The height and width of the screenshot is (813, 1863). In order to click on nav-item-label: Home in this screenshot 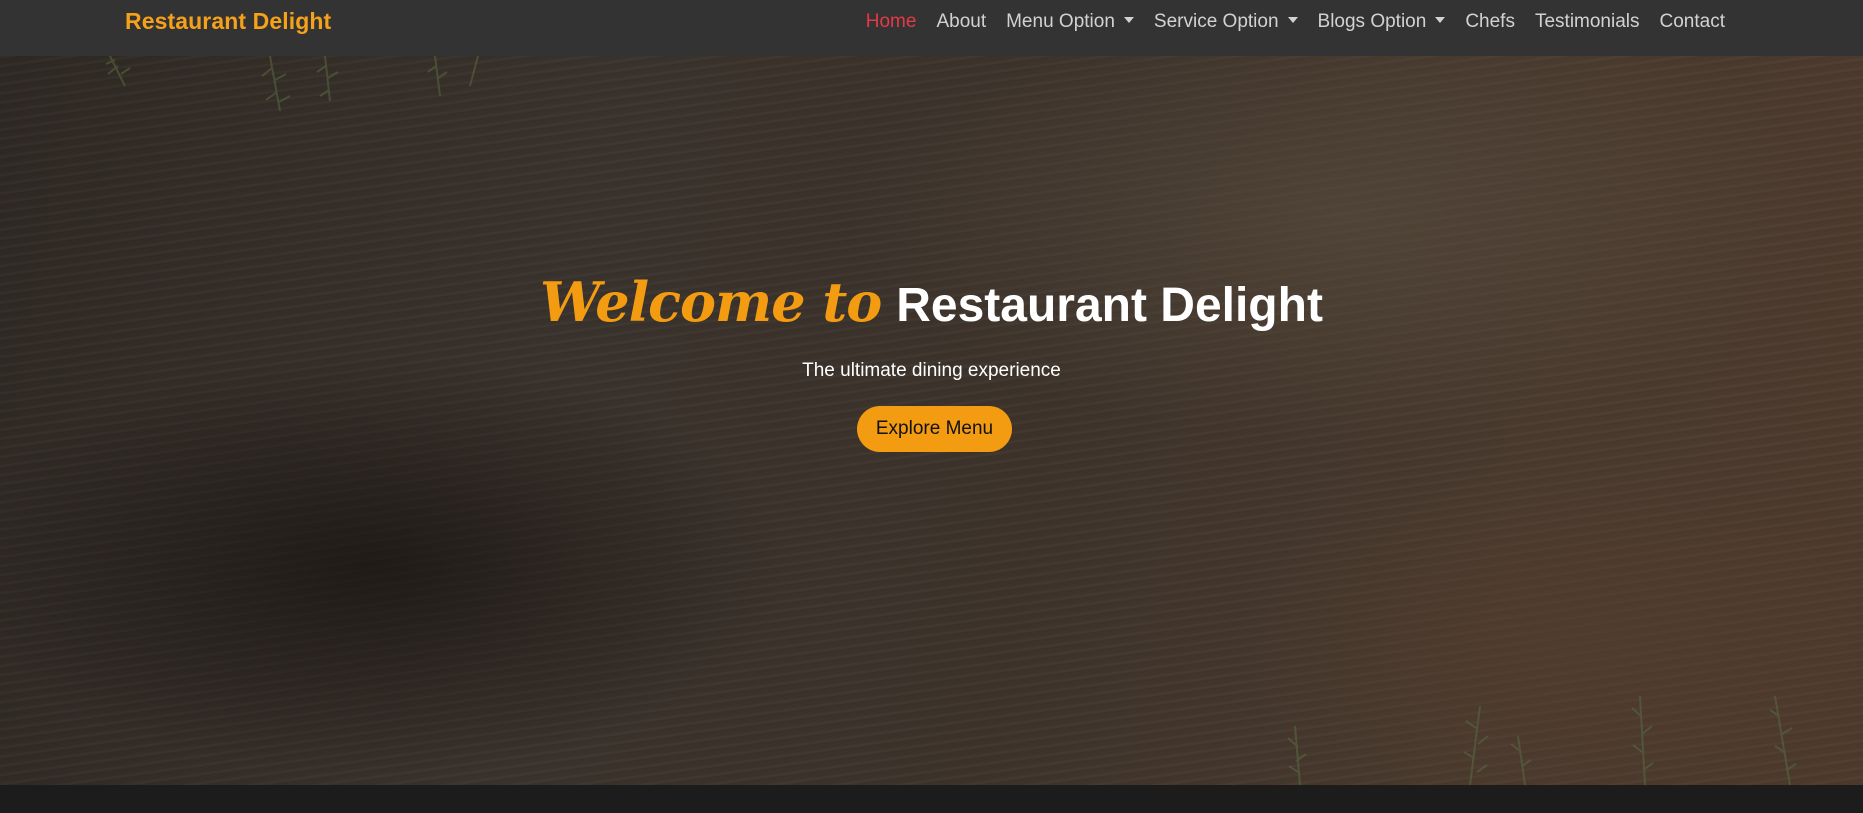, I will do `click(891, 21)`.